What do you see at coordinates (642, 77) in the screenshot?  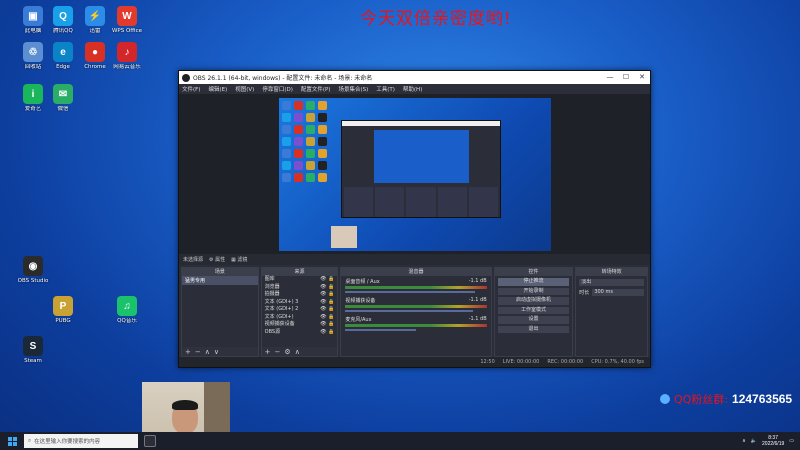 I see `close-button: ✕` at bounding box center [642, 77].